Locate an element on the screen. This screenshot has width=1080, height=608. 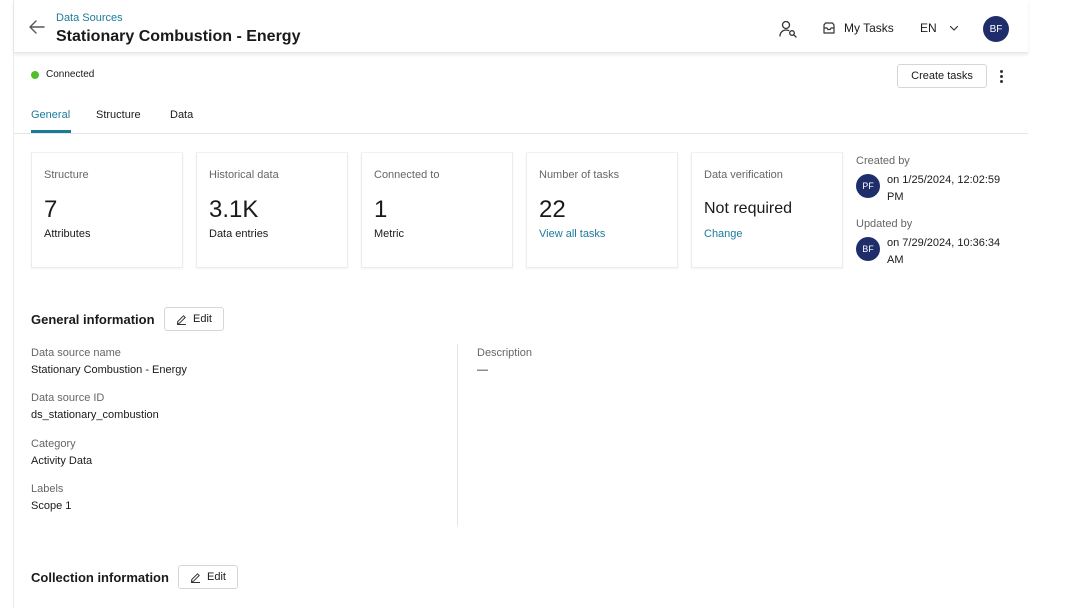
stat-card-structure: Structure 7 Attributes is located at coordinates (107, 210).